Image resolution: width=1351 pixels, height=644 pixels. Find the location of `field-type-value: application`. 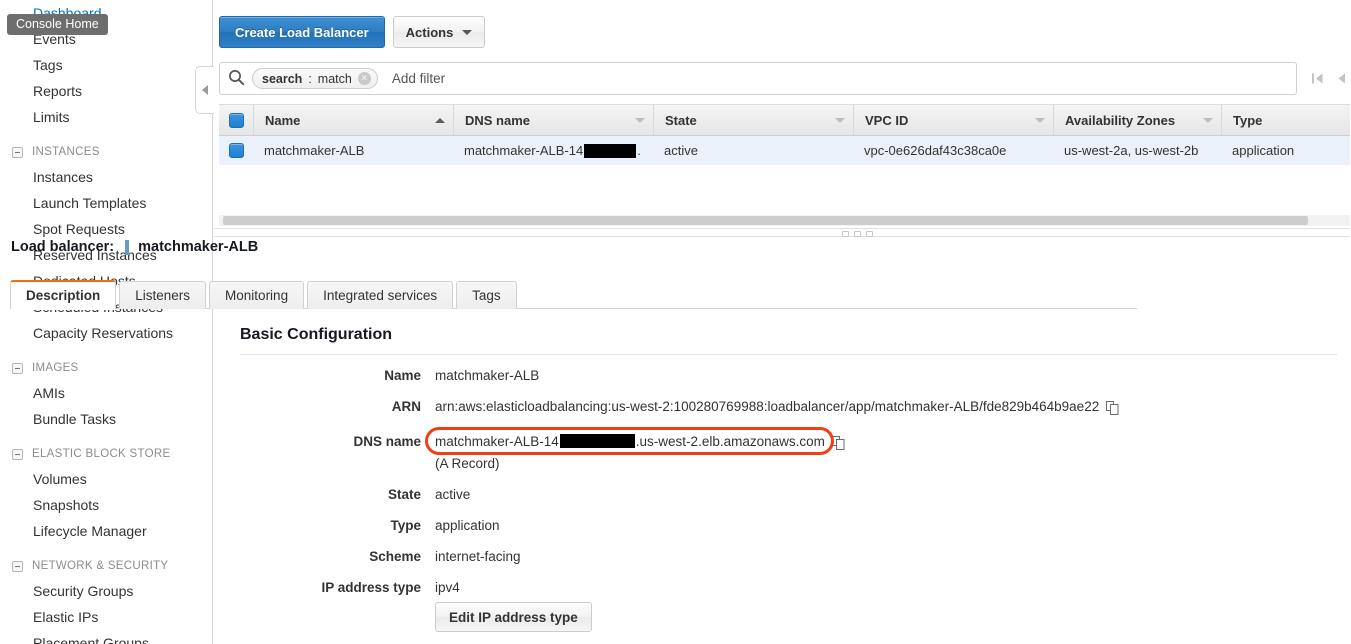

field-type-value: application is located at coordinates (467, 525).